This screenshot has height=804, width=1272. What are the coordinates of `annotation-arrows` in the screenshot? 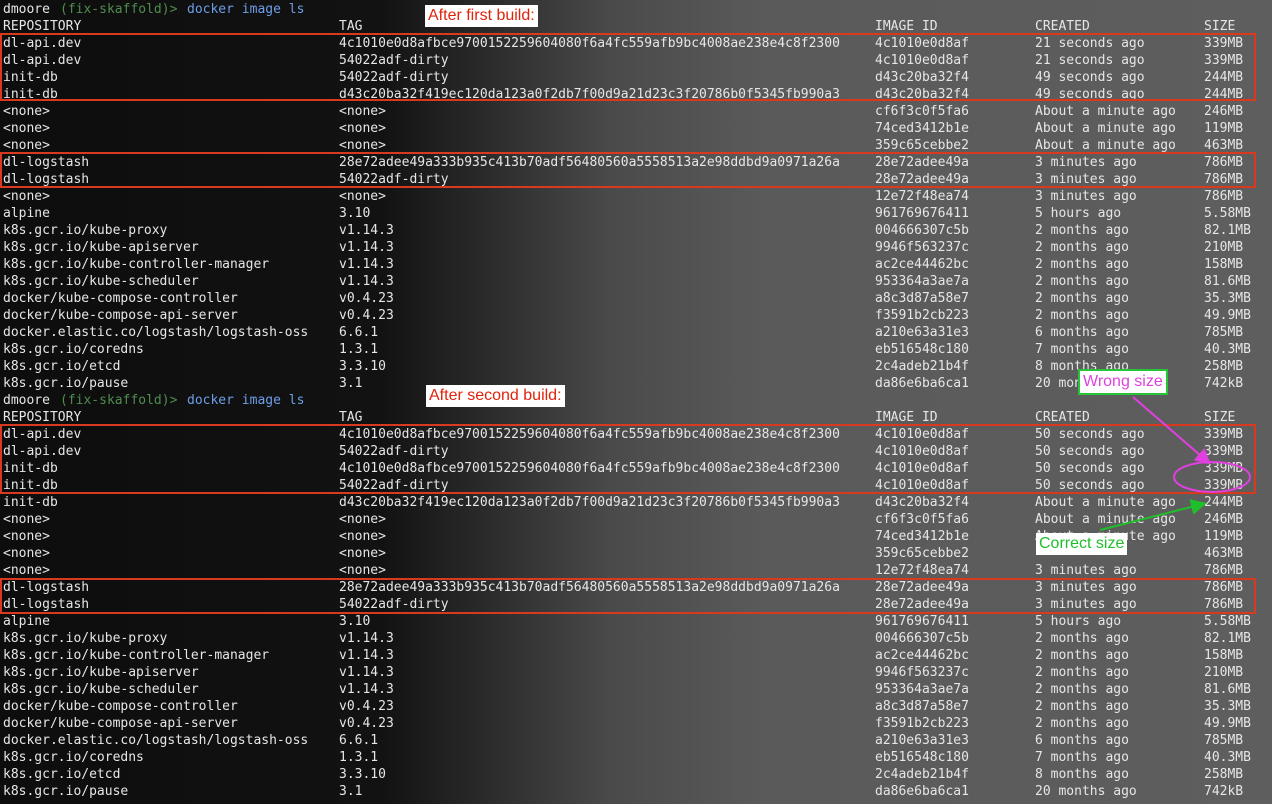 It's located at (1175, 463).